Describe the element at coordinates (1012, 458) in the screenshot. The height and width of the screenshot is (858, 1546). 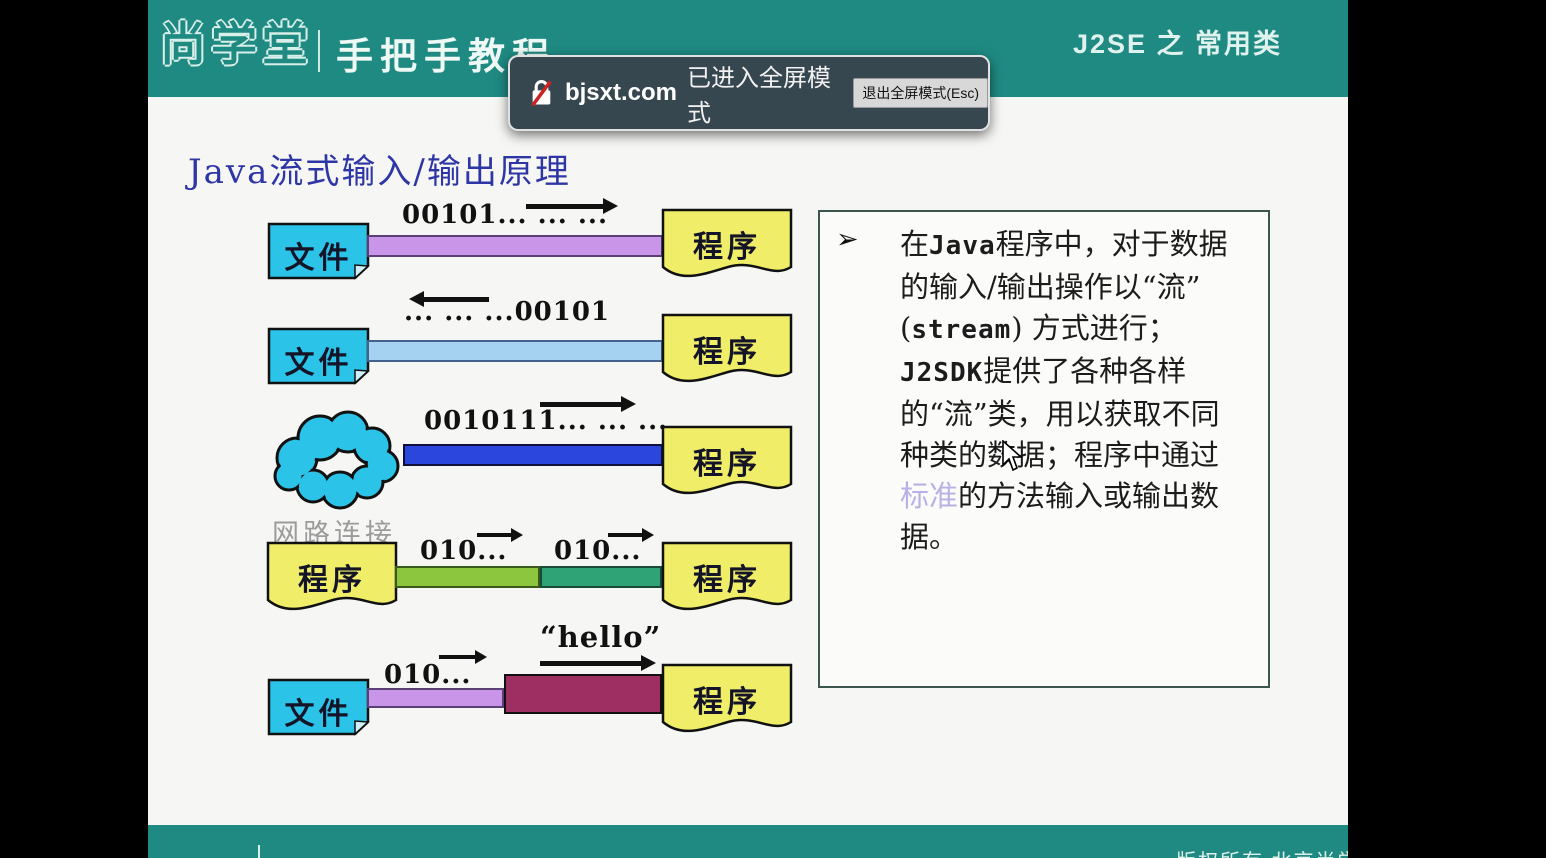
I see `mouse-cursor-icon` at that location.